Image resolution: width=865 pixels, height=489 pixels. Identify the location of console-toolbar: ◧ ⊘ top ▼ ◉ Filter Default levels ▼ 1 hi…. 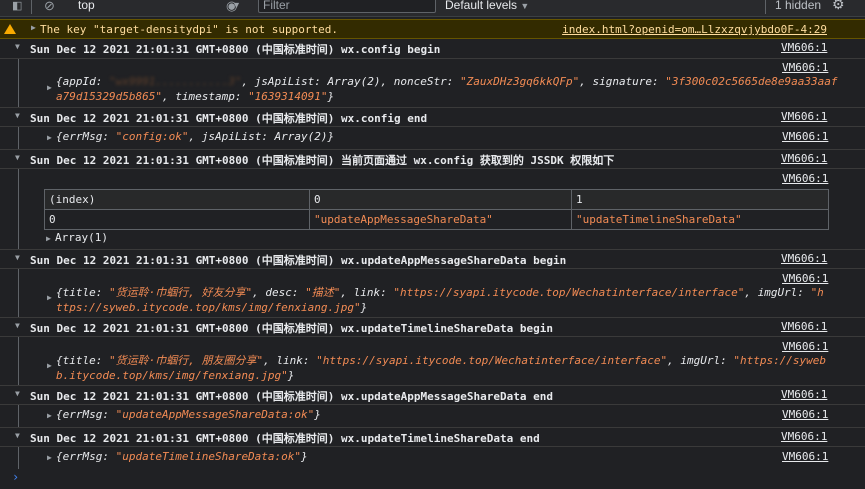
(432, 8).